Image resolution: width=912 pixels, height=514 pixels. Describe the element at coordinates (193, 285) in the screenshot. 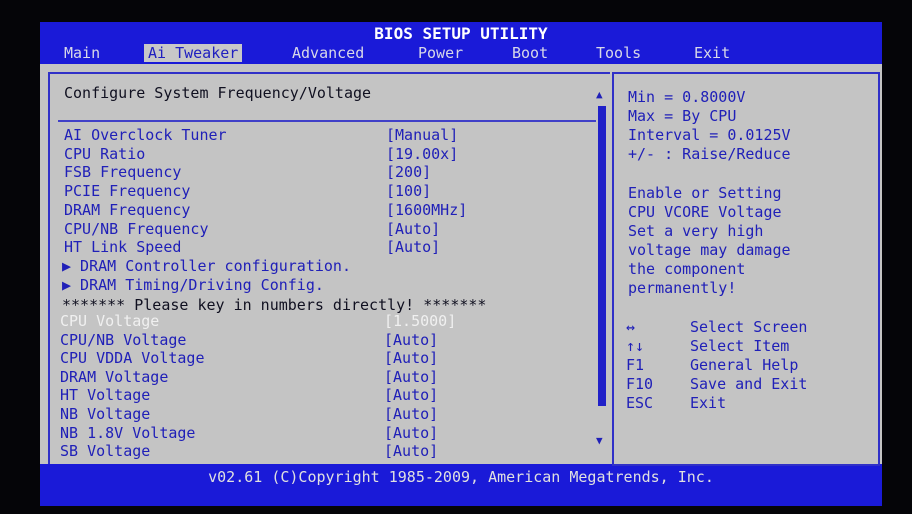

I see `submenu-item: ▶ DRAM Timing/Driving Config.` at that location.